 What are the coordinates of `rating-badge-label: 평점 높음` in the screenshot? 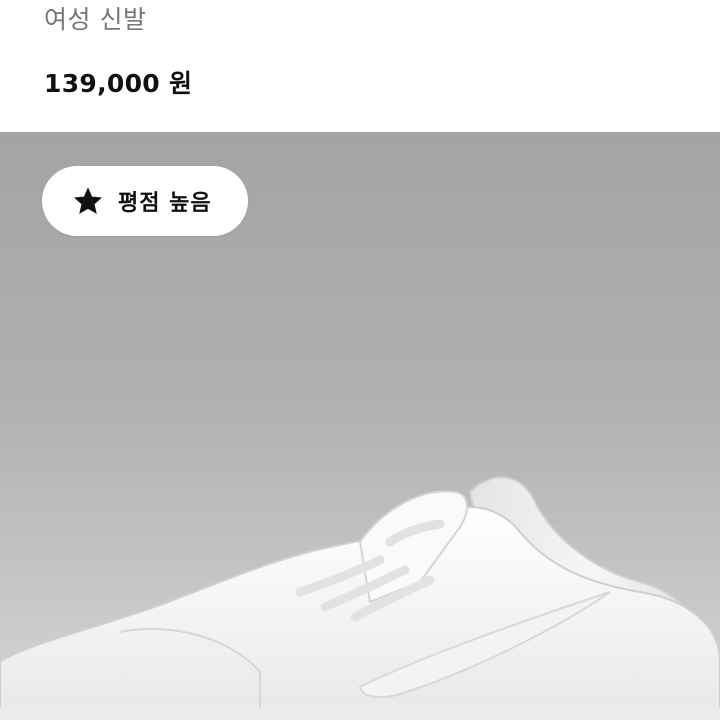 It's located at (165, 203).